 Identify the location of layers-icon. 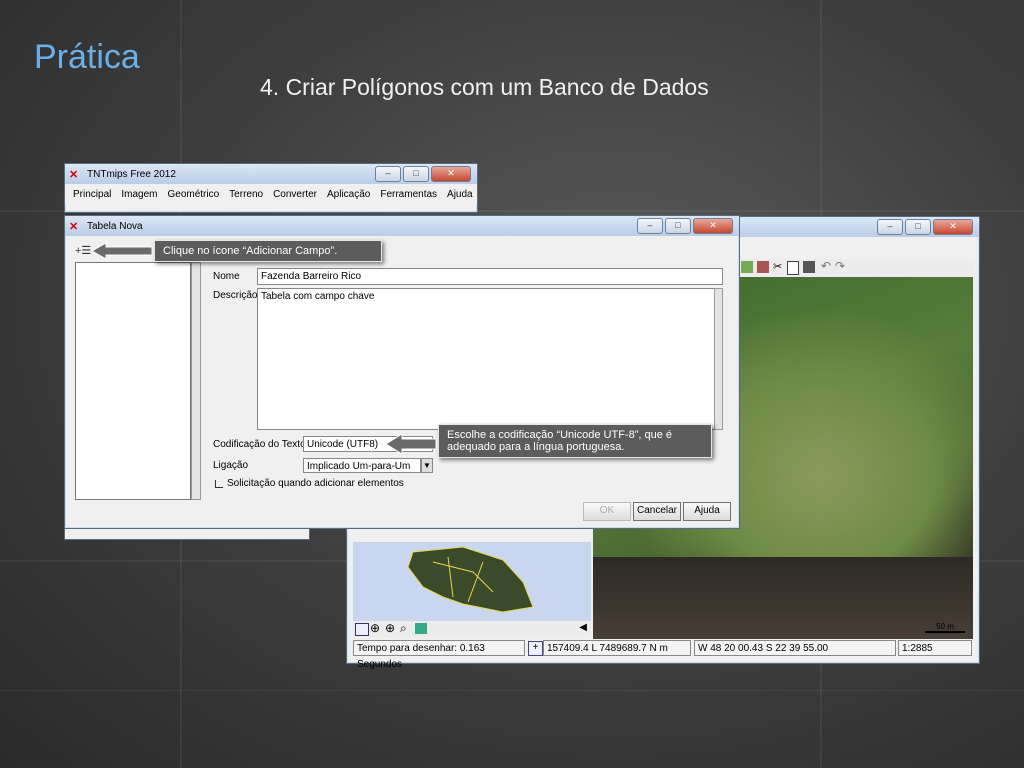
(362, 629).